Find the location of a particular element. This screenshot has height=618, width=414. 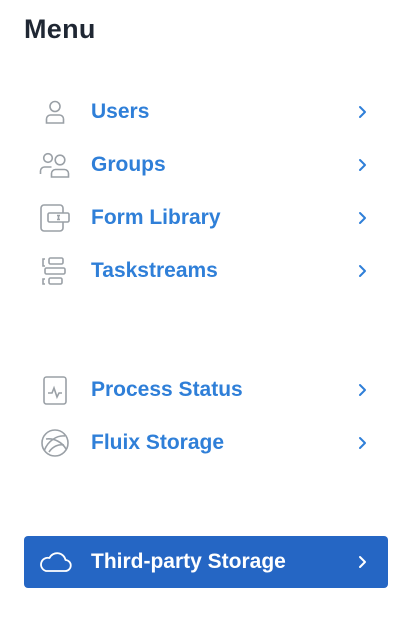

menu-item-form-library: Form Library is located at coordinates (206, 218).